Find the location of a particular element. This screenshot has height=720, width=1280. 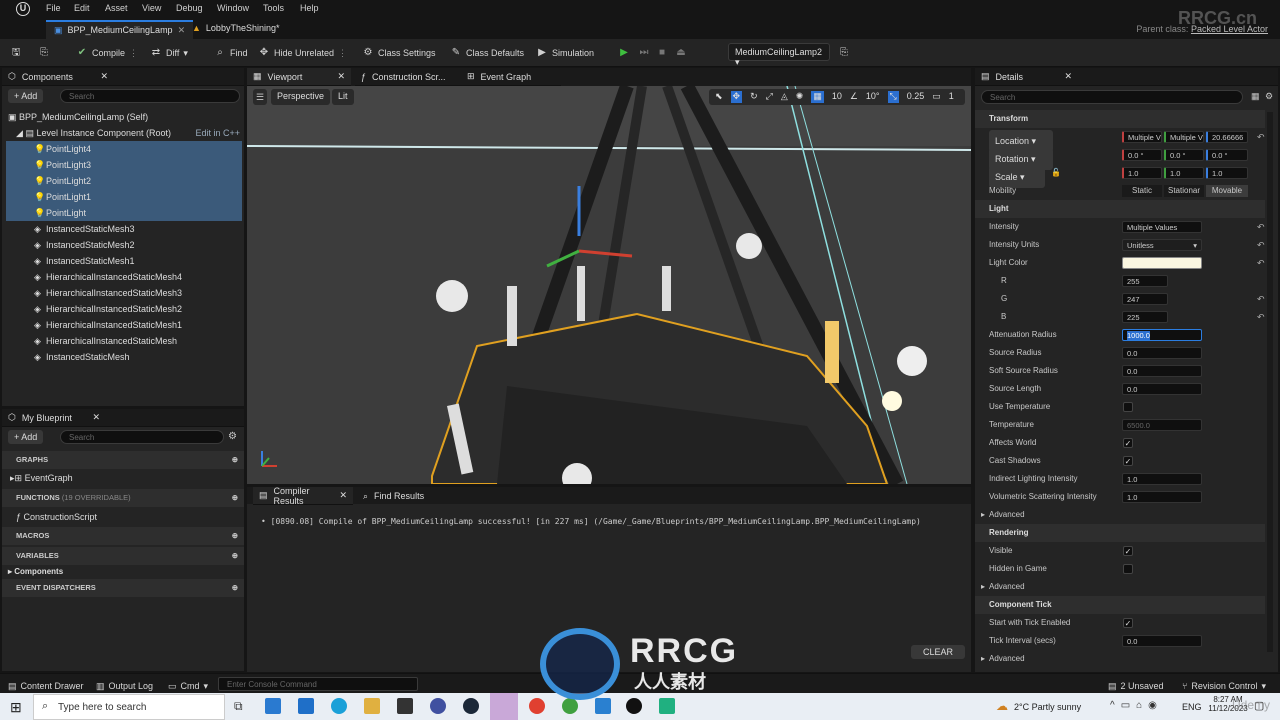

color-g-field: 247 is located at coordinates (1145, 299).